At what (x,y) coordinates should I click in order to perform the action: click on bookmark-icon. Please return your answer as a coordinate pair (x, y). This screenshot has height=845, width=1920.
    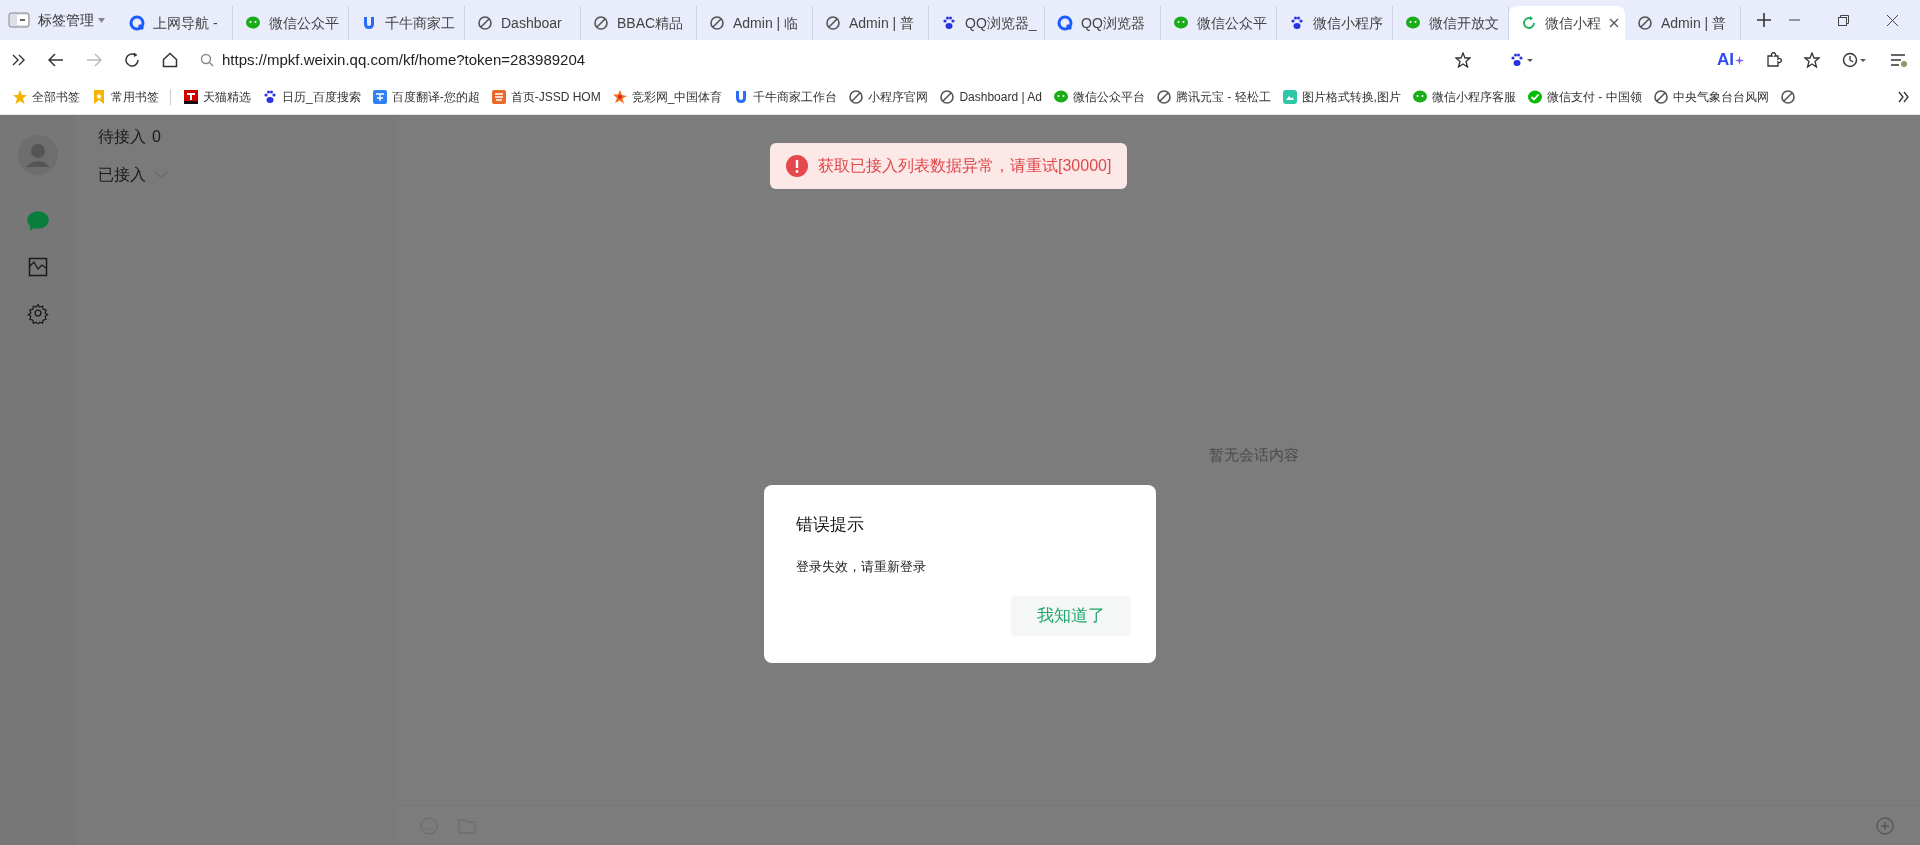
    Looking at the image, I should click on (99, 97).